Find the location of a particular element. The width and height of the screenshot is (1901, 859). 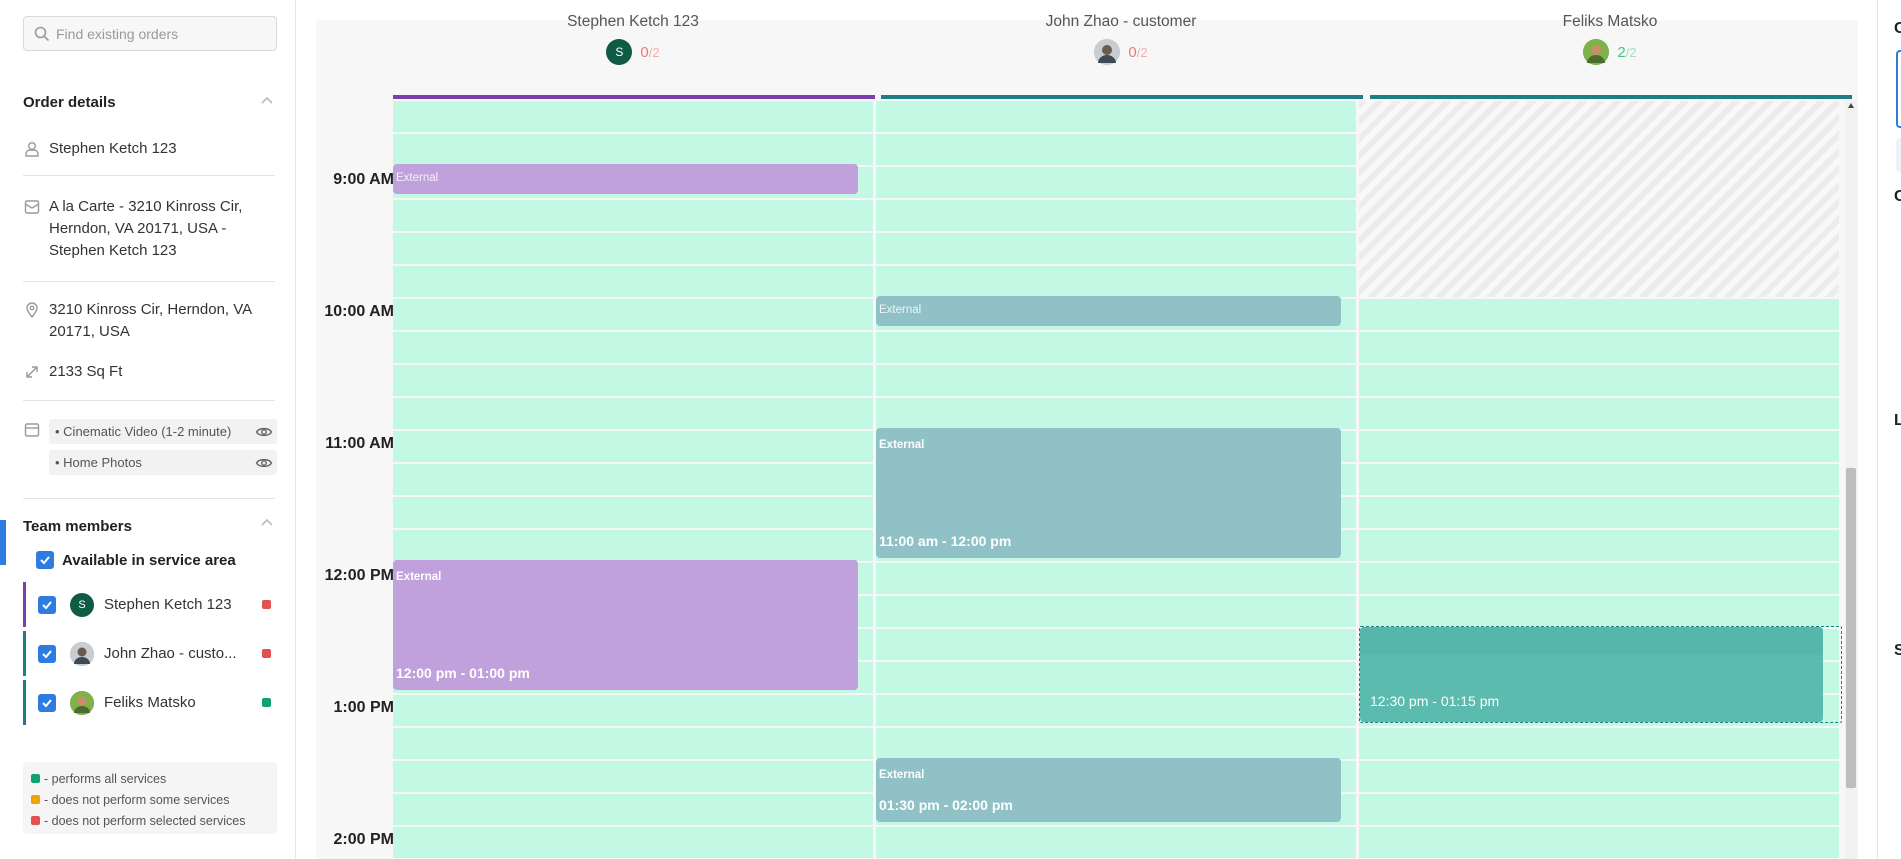

scrollbar-thumb is located at coordinates (1851, 628).